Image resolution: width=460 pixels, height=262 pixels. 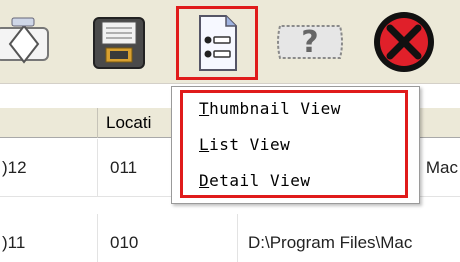 What do you see at coordinates (49, 123) in the screenshot?
I see `column-header` at bounding box center [49, 123].